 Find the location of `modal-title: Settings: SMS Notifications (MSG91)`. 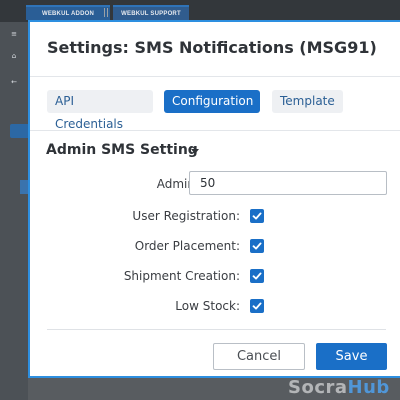

modal-title: Settings: SMS Notifications (MSG91) is located at coordinates (212, 47).